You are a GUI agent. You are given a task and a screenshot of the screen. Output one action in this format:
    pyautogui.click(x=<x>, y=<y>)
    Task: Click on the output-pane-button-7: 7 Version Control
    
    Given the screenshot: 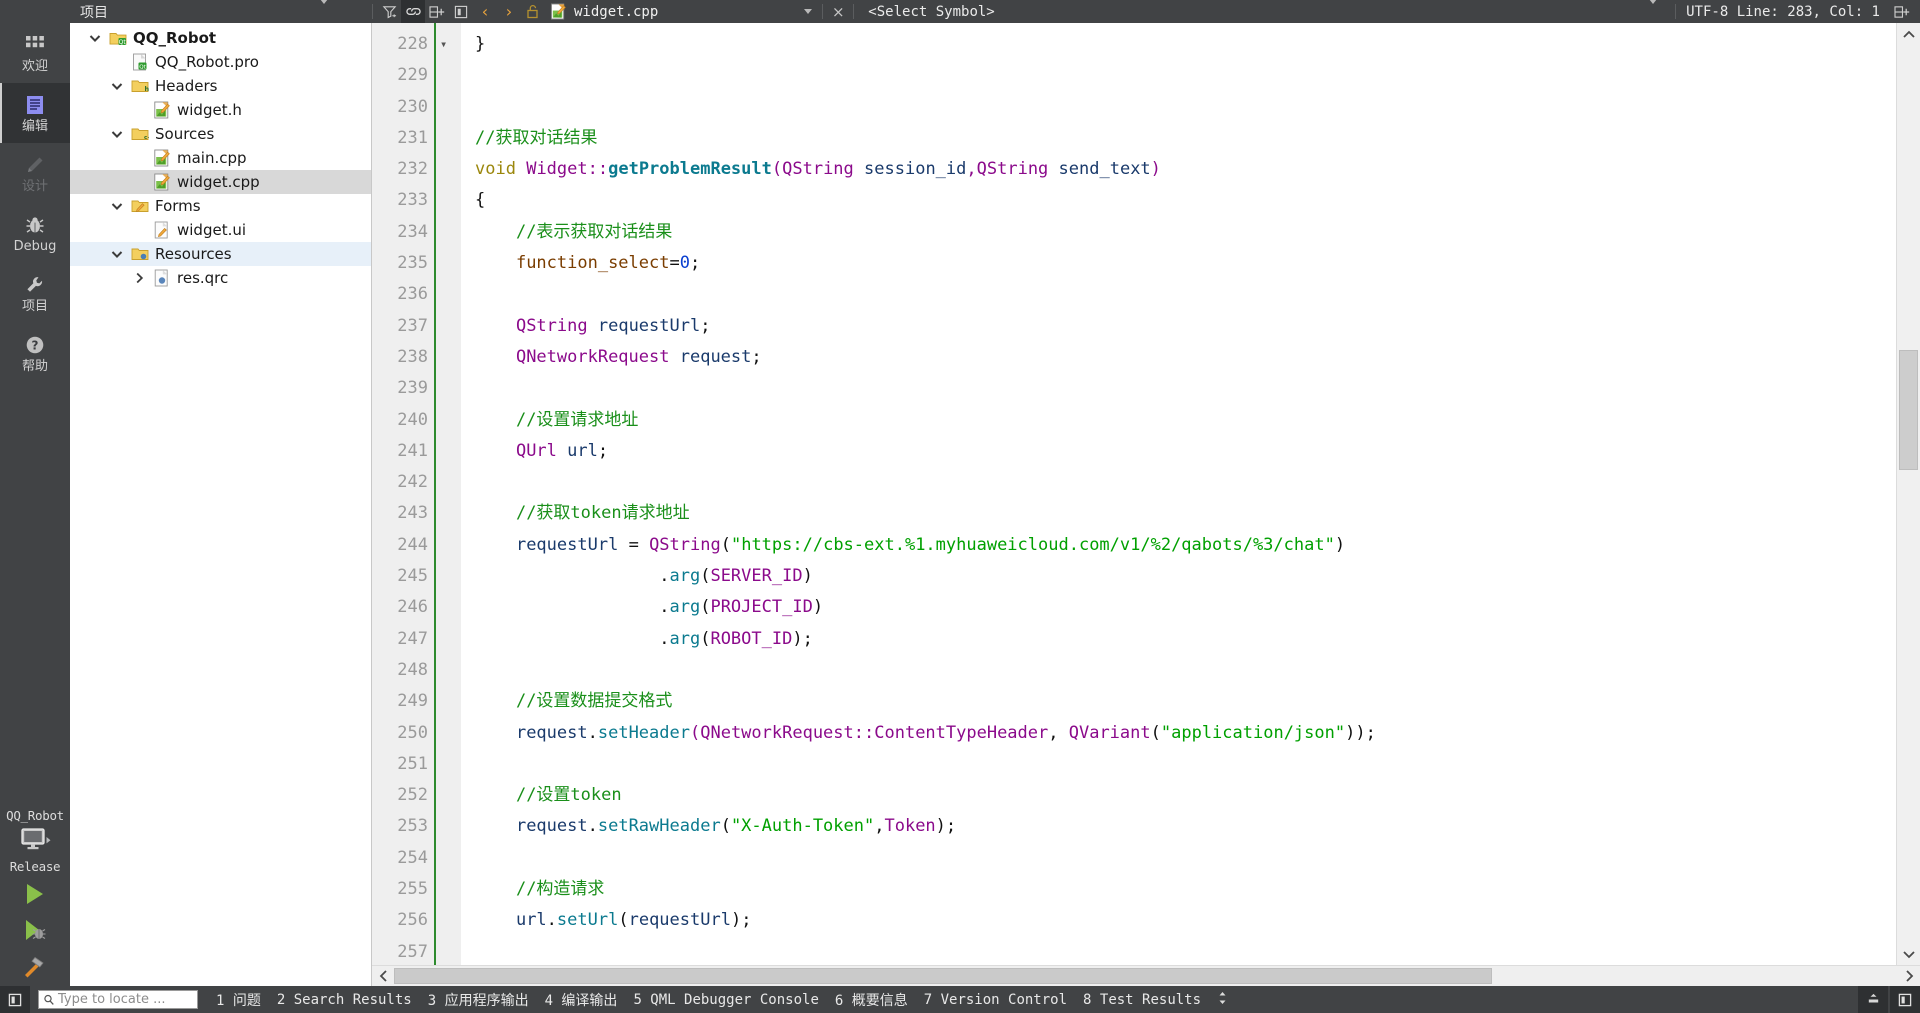 What is the action you would take?
    pyautogui.click(x=995, y=1000)
    